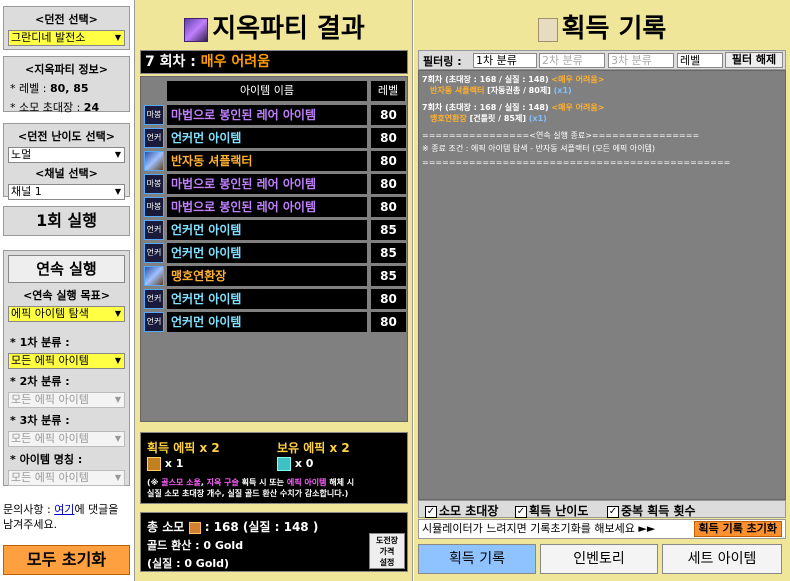 The width and height of the screenshot is (790, 581). I want to click on hell-party-icon, so click(196, 29).